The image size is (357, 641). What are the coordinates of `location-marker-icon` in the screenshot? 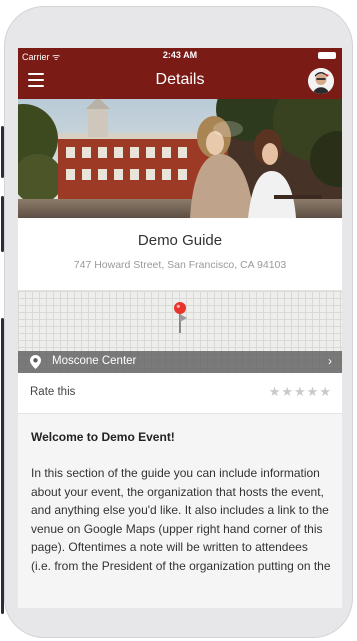 It's located at (35, 362).